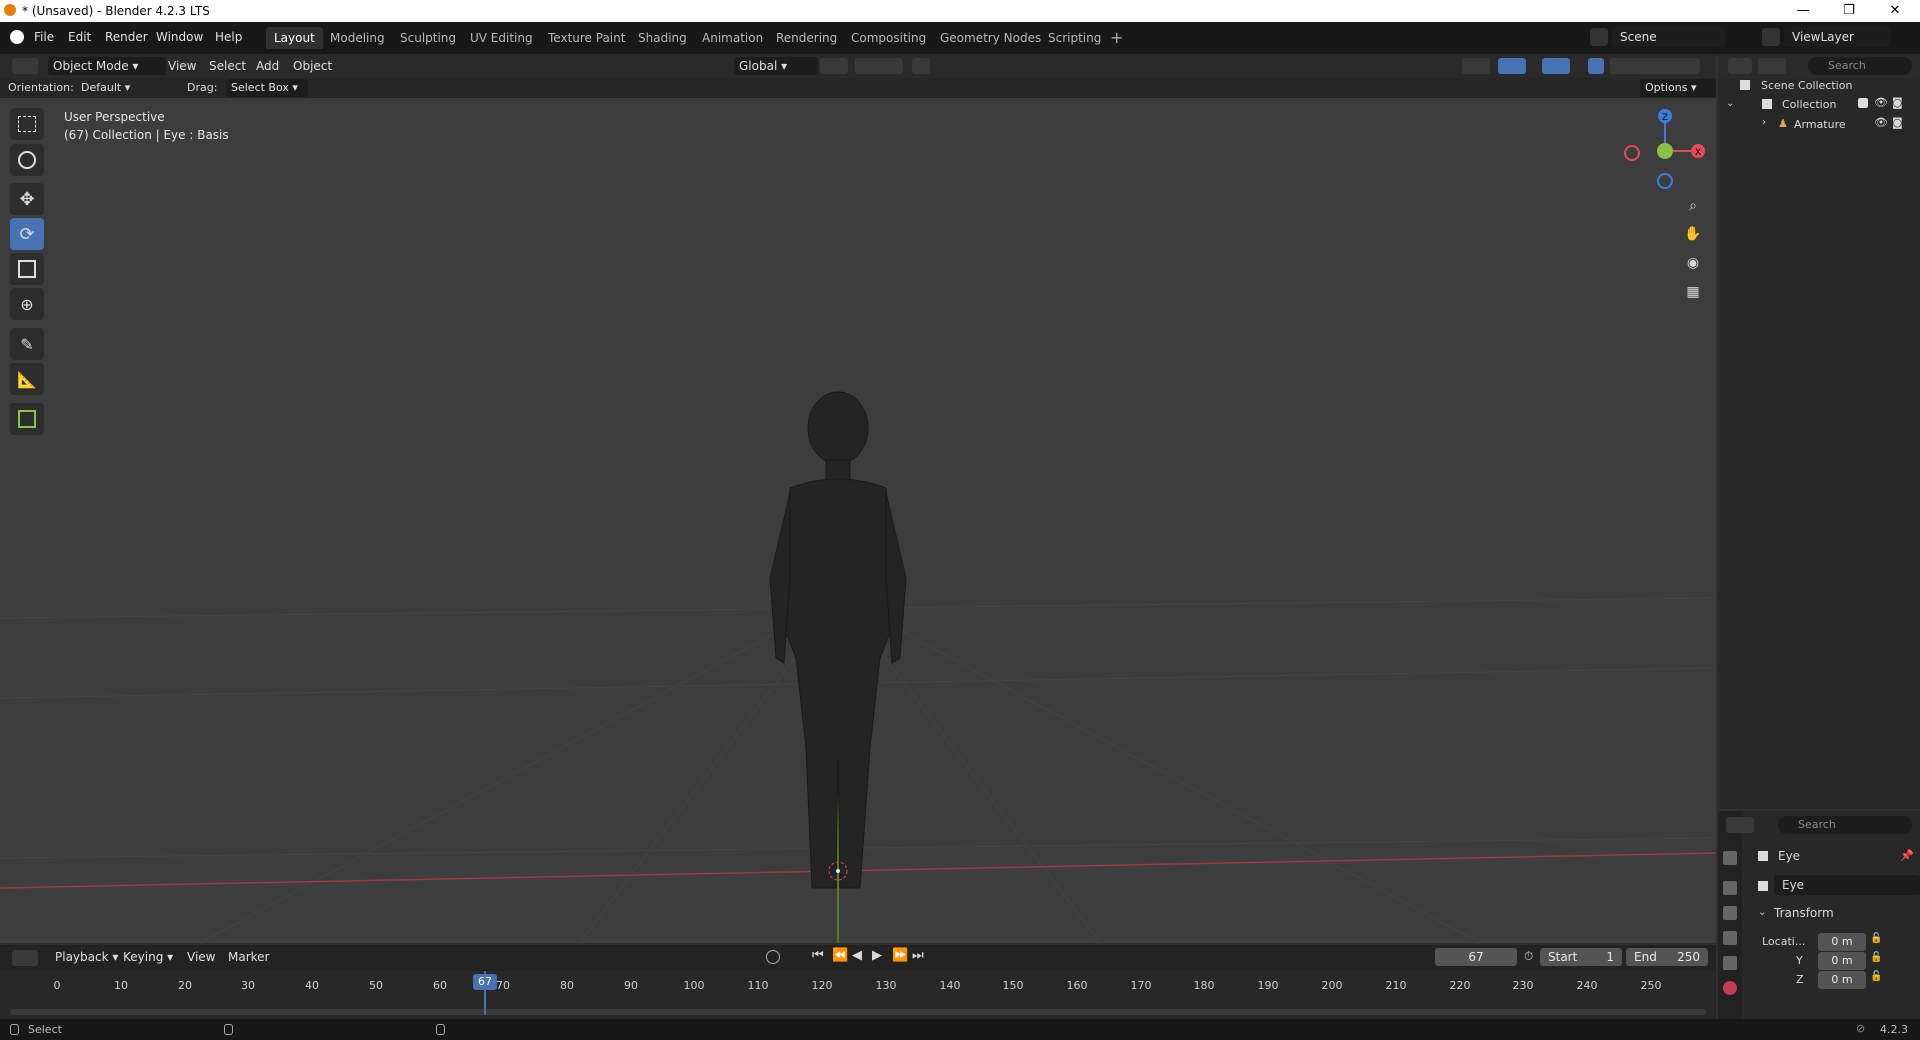 Image resolution: width=1920 pixels, height=1040 pixels. What do you see at coordinates (1668, 37) in the screenshot?
I see `scene-name-field: Scene` at bounding box center [1668, 37].